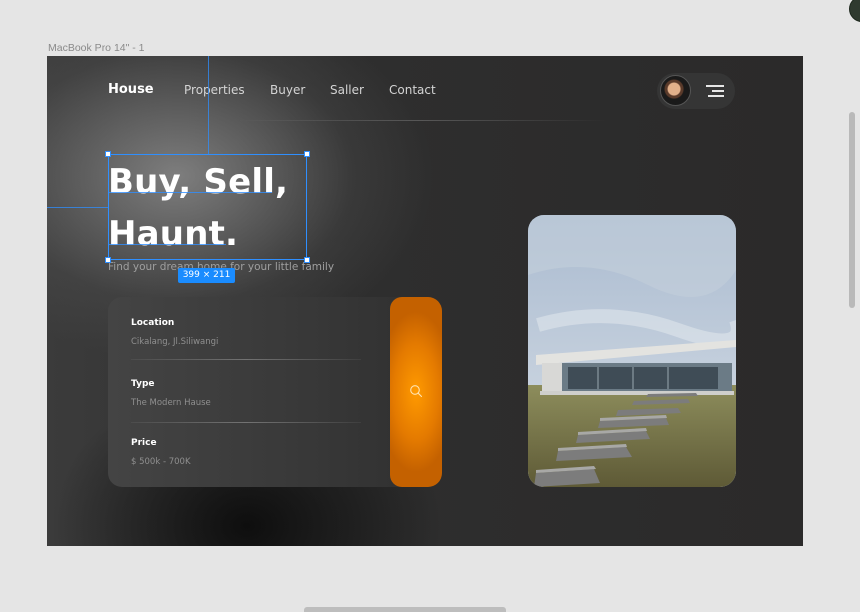 Image resolution: width=860 pixels, height=612 pixels. Describe the element at coordinates (405, 609) in the screenshot. I see `horizontal-scrollbar` at that location.